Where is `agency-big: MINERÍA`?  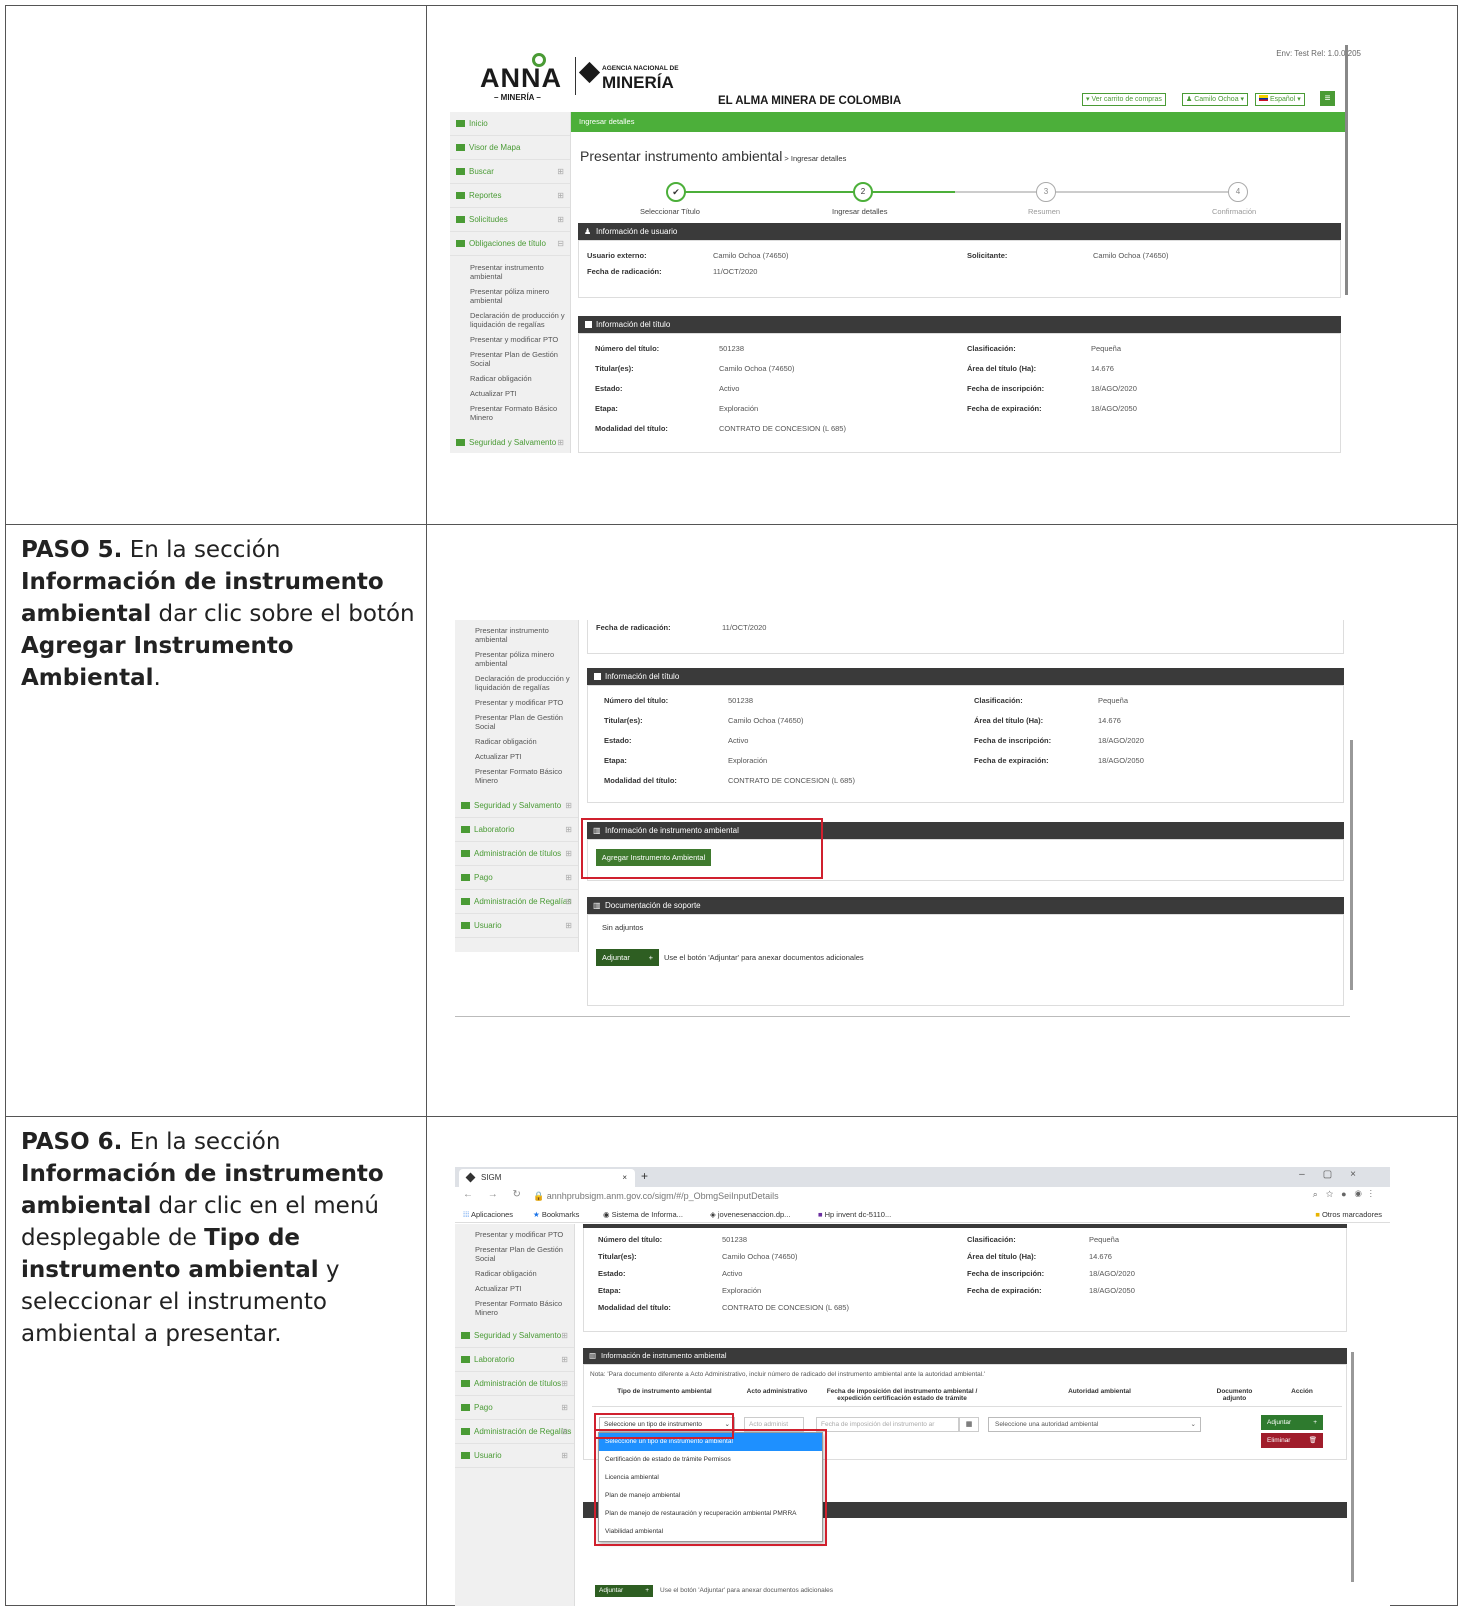
agency-big: MINERÍA is located at coordinates (638, 82).